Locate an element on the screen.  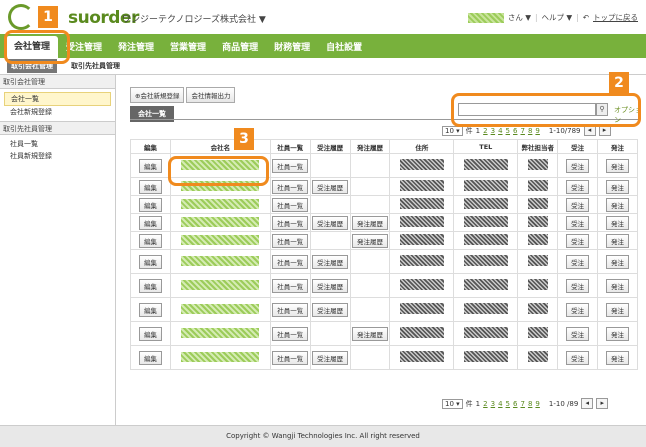
sidebar-item-staff-list: 社員一覧 is located at coordinates (57, 144).